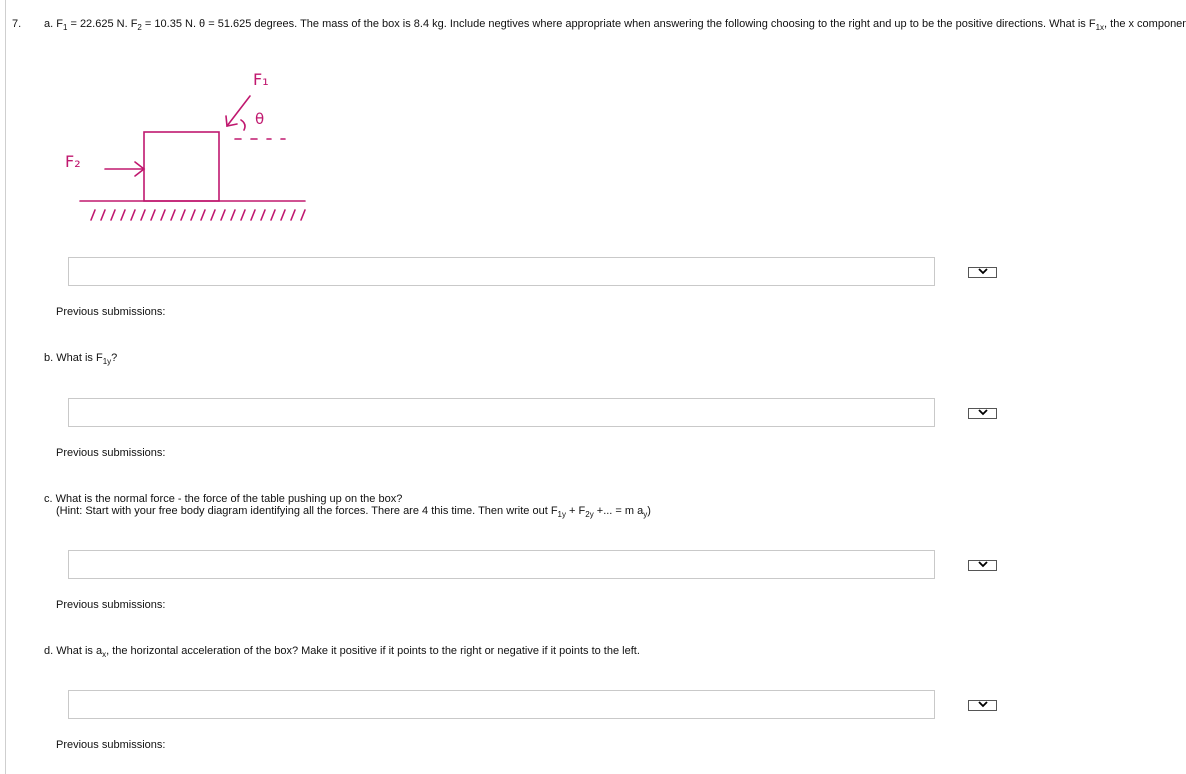  I want to click on answer-input-c-wrapper, so click(501, 564).